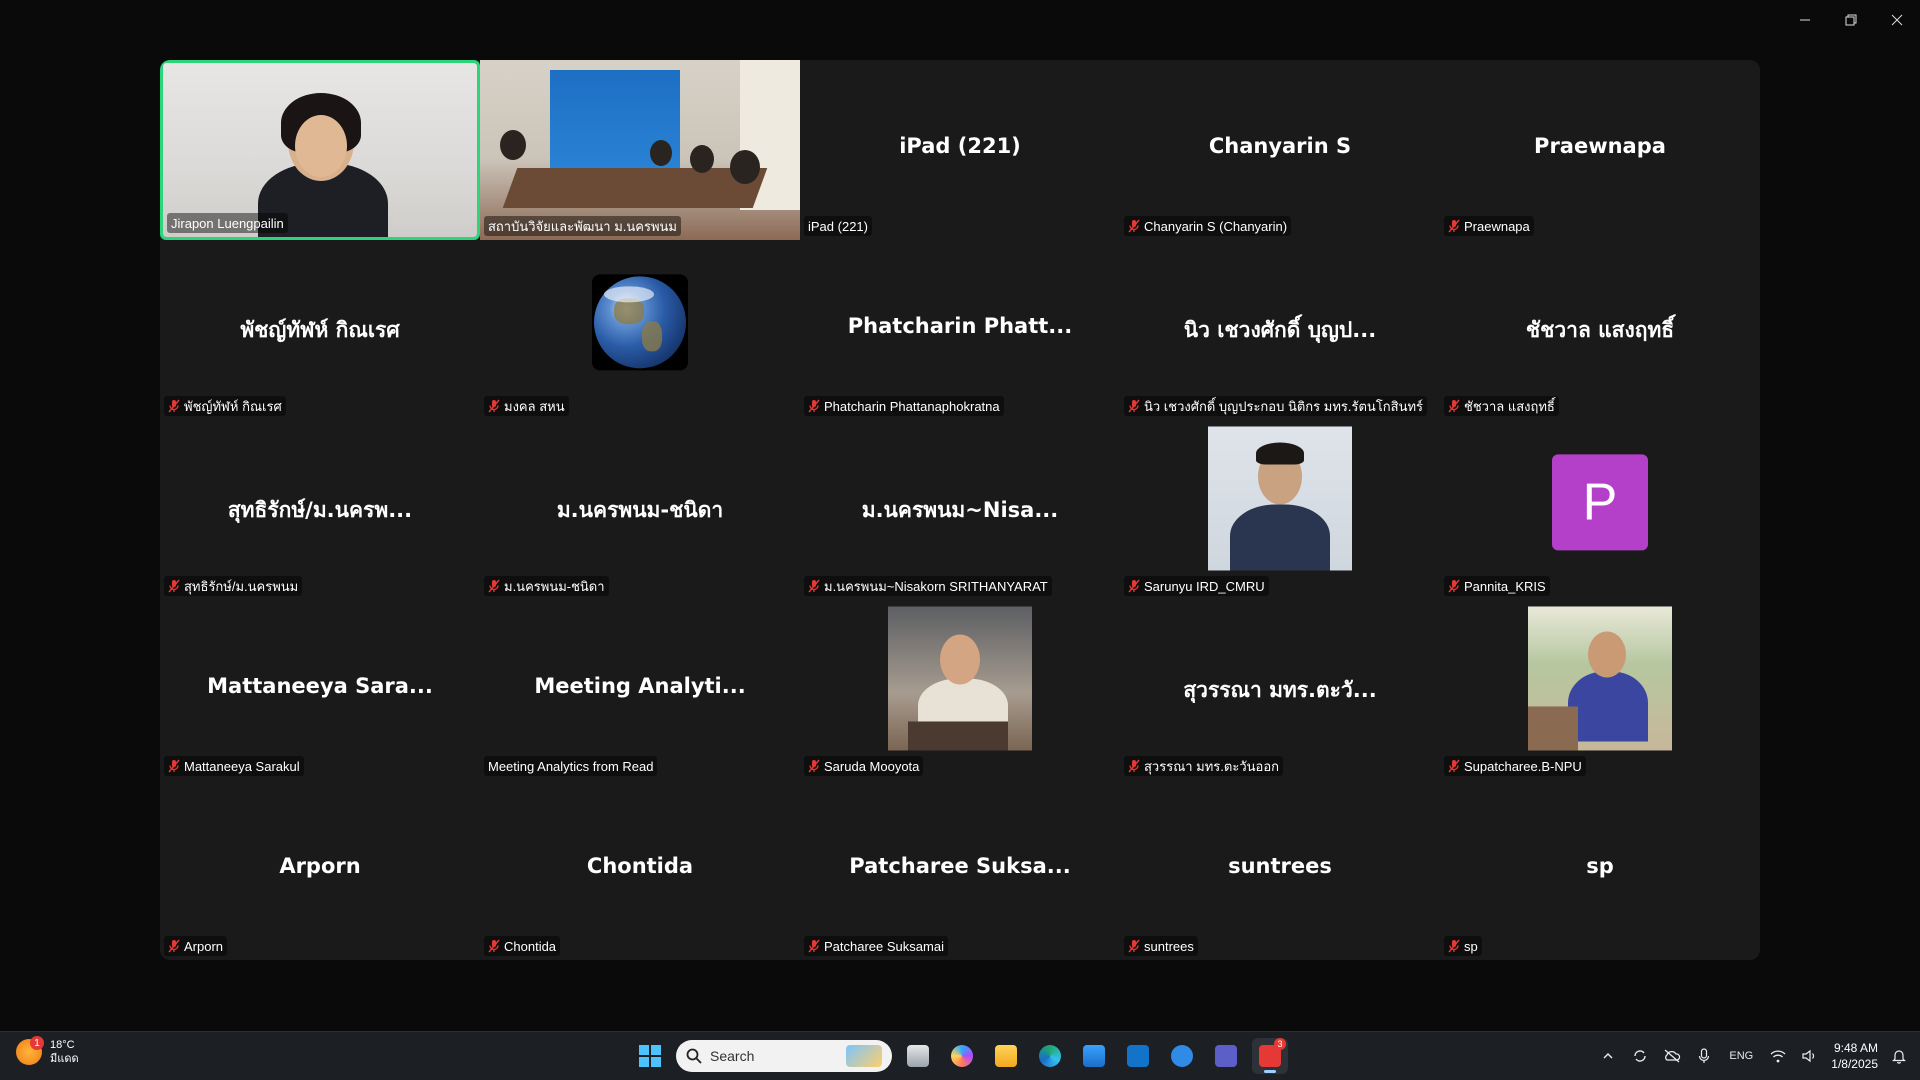 This screenshot has width=1920, height=1080. Describe the element at coordinates (534, 406) in the screenshot. I see `participant-name: มงคล สหน` at that location.